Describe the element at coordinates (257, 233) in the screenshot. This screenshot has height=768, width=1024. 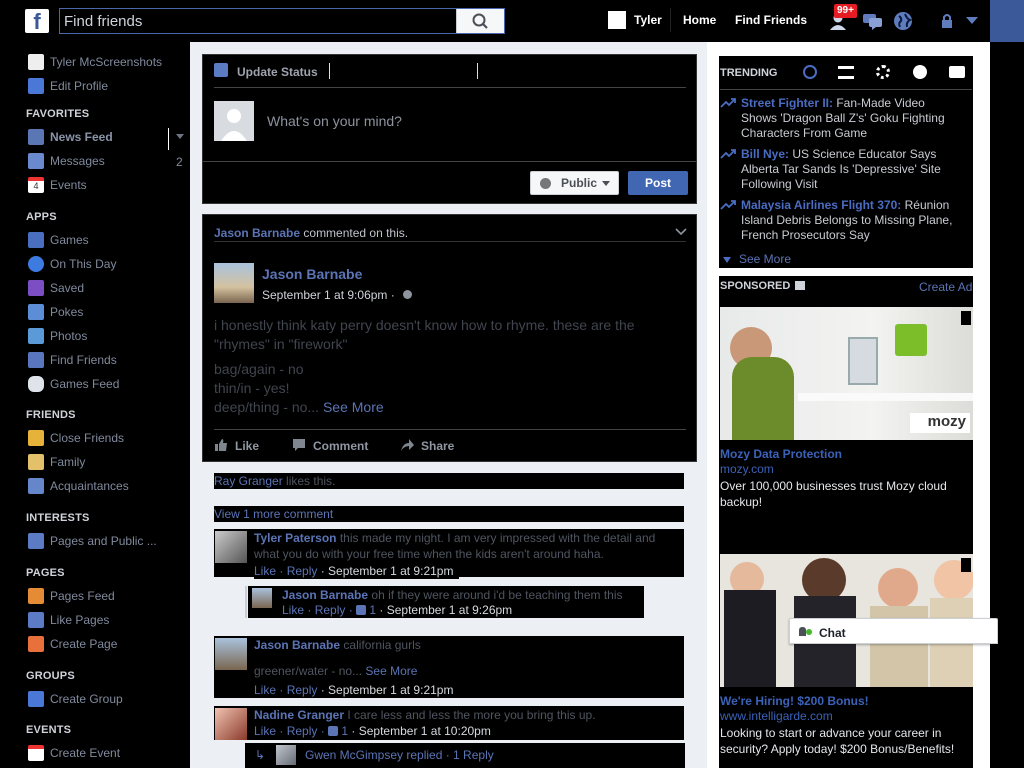
I see `activity-actor-link: Jason Barnabe` at that location.